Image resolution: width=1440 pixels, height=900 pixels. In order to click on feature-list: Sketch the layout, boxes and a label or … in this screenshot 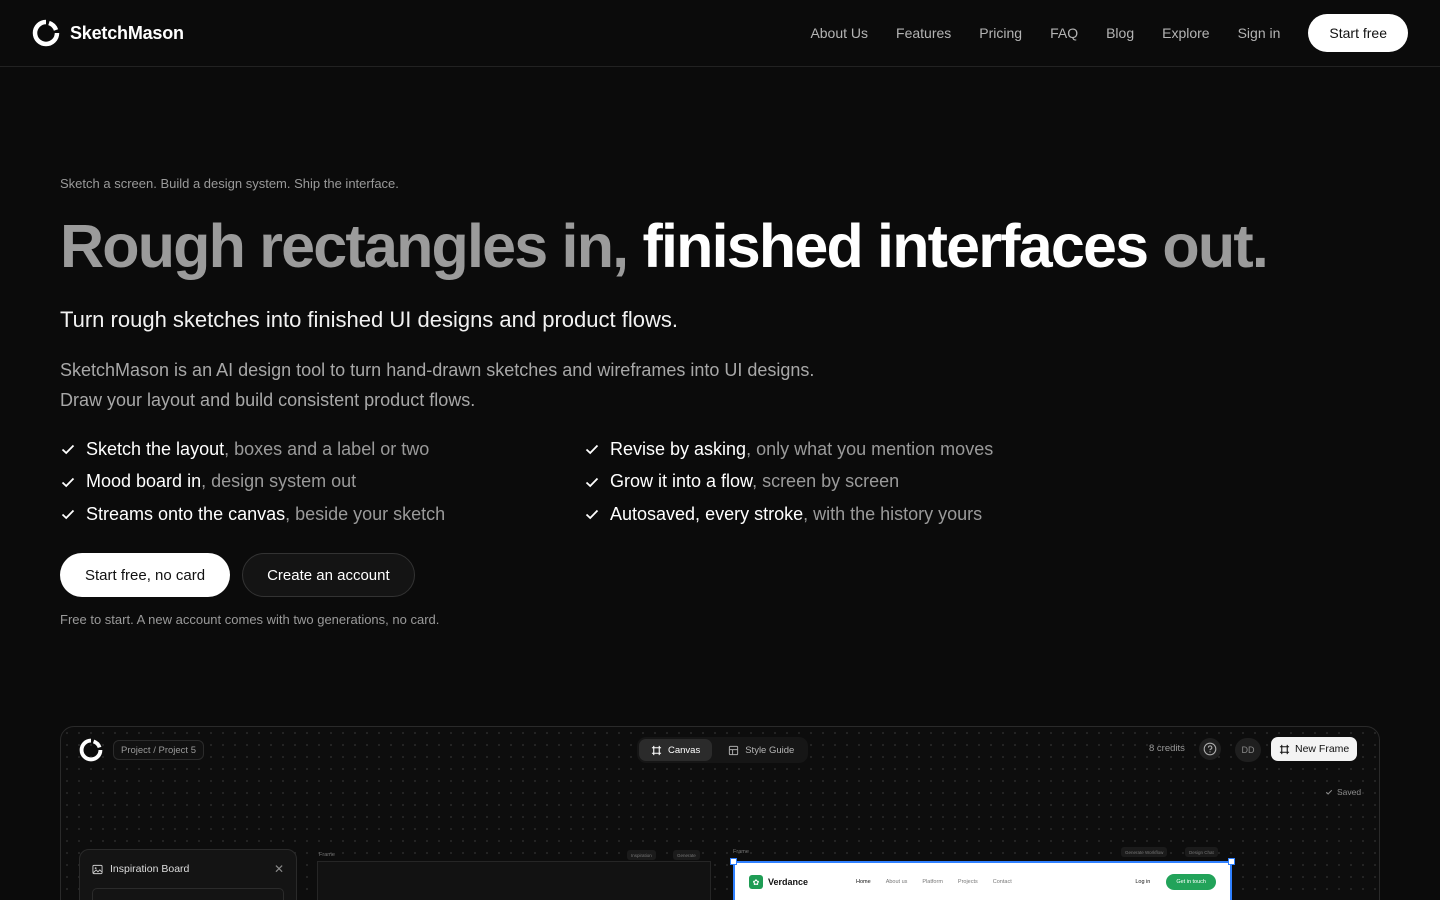, I will do `click(610, 482)`.